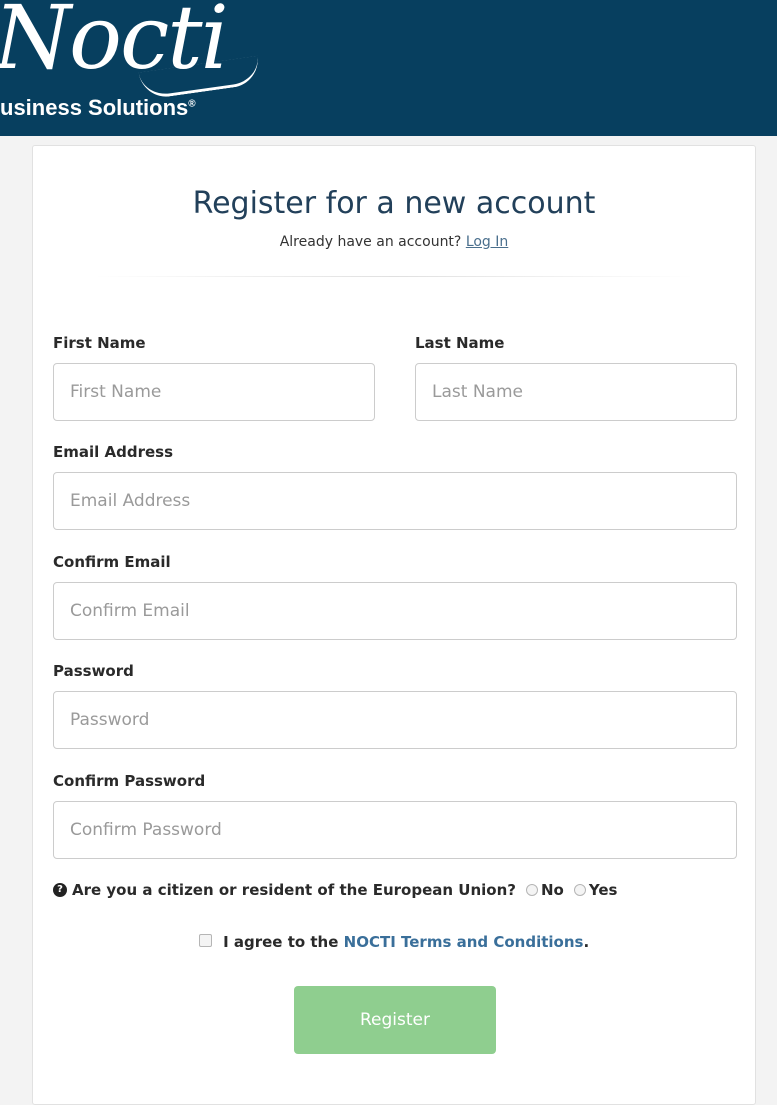  What do you see at coordinates (576, 392) in the screenshot?
I see `last-name-input` at bounding box center [576, 392].